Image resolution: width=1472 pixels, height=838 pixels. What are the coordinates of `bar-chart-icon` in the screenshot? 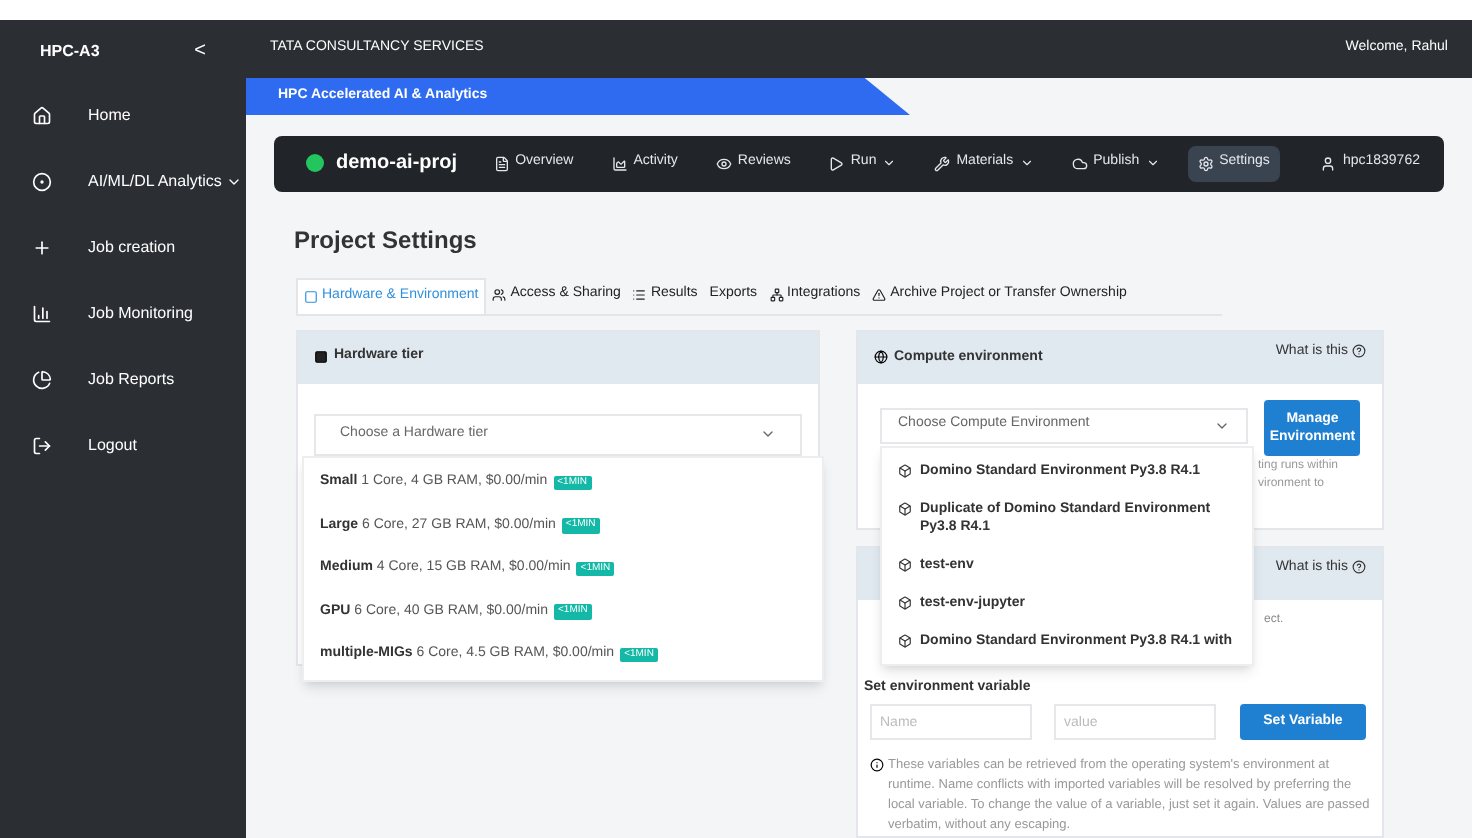 It's located at (42, 313).